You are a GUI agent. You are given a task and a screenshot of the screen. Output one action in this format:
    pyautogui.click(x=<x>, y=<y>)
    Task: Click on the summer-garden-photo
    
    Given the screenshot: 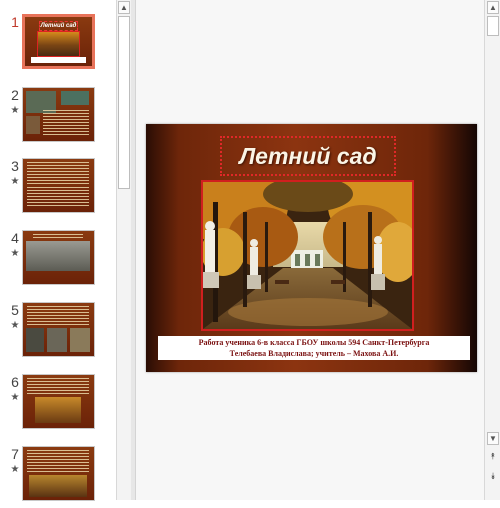 What is the action you would take?
    pyautogui.click(x=307, y=255)
    